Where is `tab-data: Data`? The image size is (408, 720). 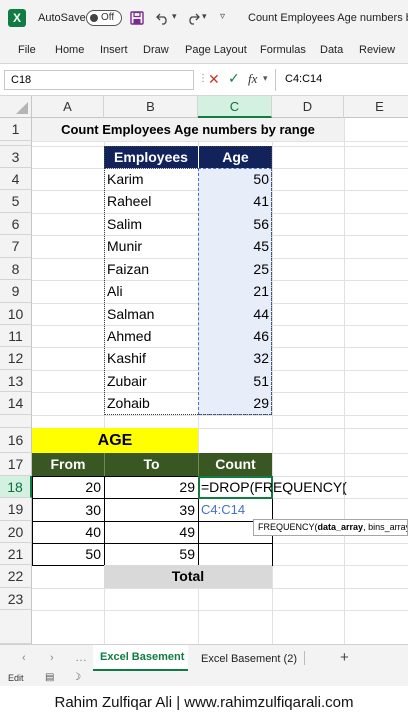
tab-data: Data is located at coordinates (331, 50).